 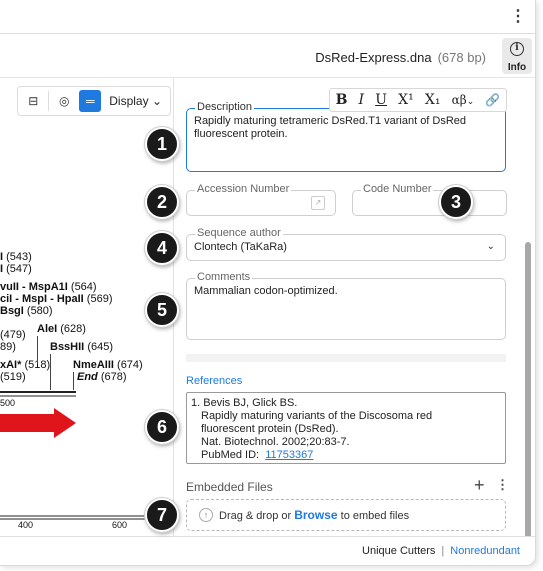 What do you see at coordinates (346, 244) in the screenshot?
I see `sequence-author-select: Sequence author Clontech (TaKaRa) ⌄` at bounding box center [346, 244].